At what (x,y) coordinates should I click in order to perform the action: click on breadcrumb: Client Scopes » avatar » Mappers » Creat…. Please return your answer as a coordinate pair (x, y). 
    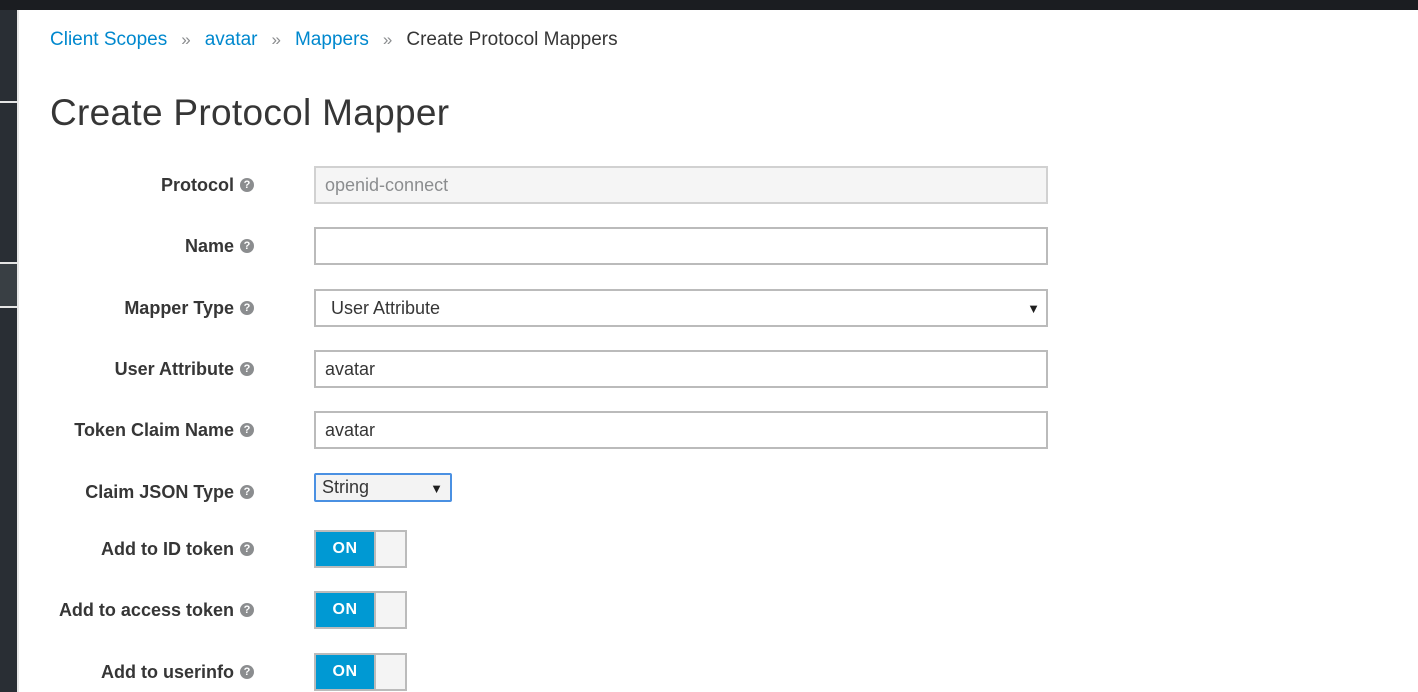
    Looking at the image, I should click on (334, 40).